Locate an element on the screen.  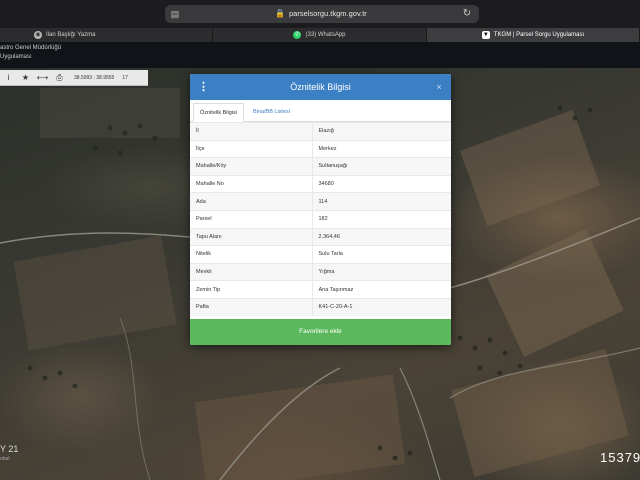
attribute-key: Mevkii is located at coordinates (251, 271).